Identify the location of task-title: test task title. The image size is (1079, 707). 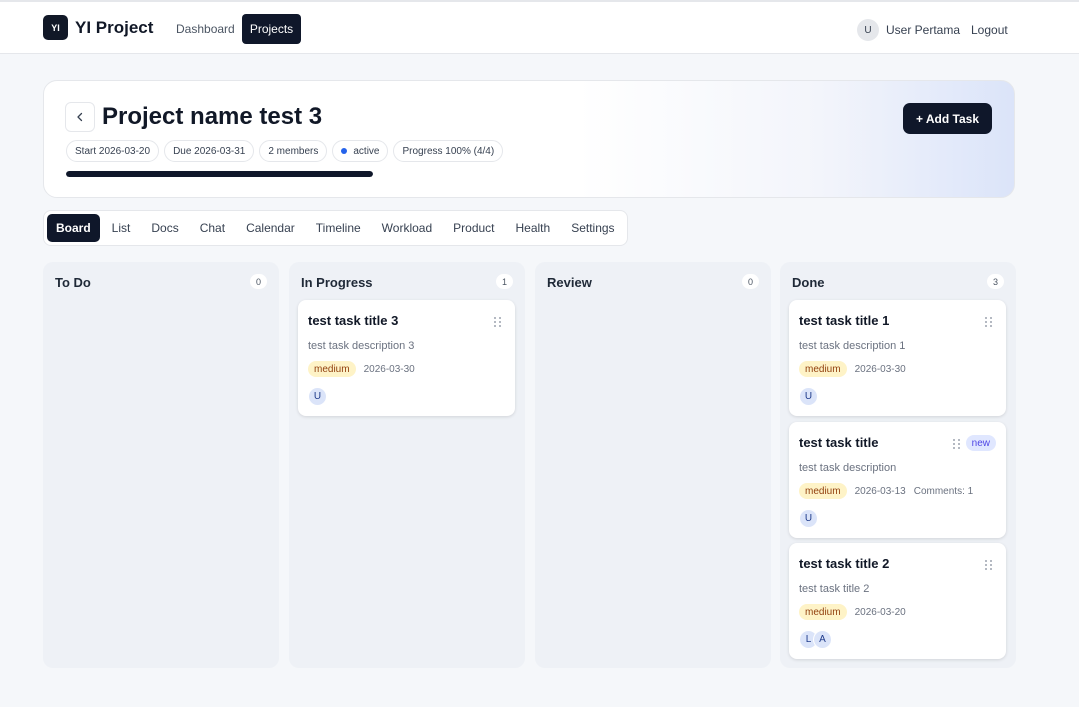
(838, 442).